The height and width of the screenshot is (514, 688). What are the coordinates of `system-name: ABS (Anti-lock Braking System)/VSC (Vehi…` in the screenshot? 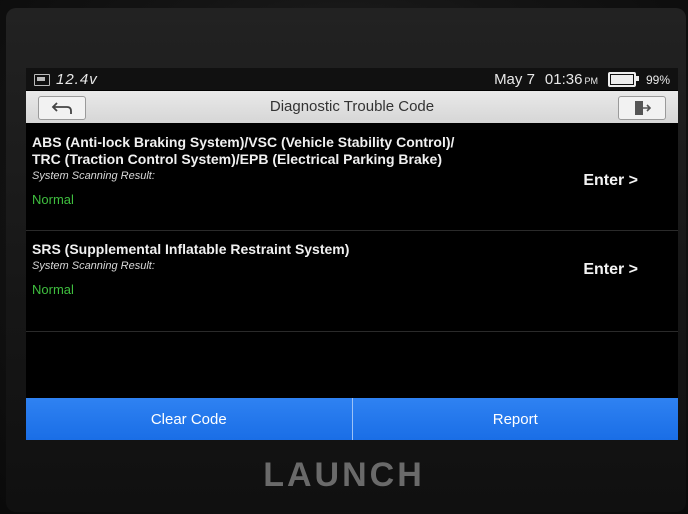 It's located at (295, 151).